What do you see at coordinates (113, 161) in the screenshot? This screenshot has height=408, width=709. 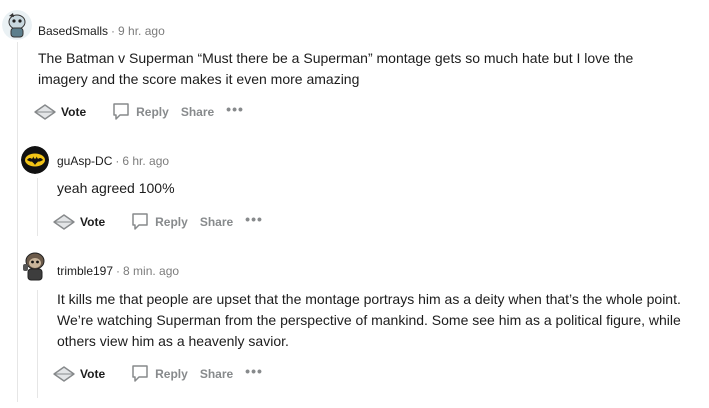 I see `comment-meta: guAsp-DC · 6 hr. ago` at bounding box center [113, 161].